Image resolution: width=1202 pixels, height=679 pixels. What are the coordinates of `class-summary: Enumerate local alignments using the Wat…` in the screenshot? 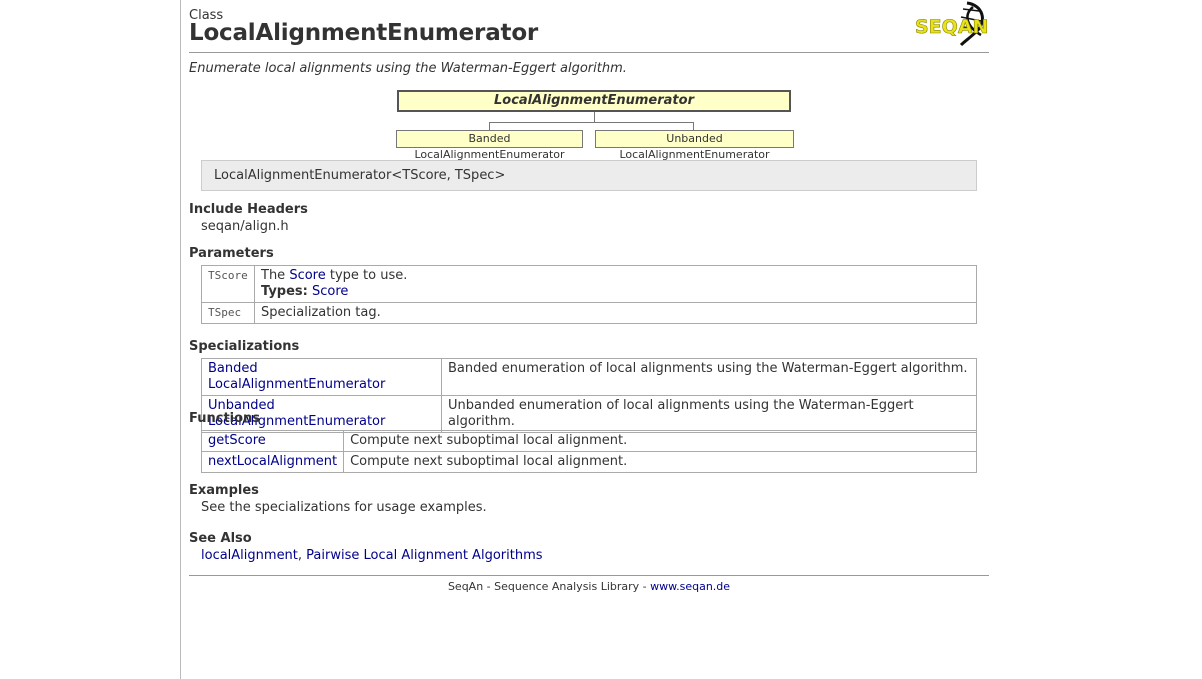 It's located at (408, 68).